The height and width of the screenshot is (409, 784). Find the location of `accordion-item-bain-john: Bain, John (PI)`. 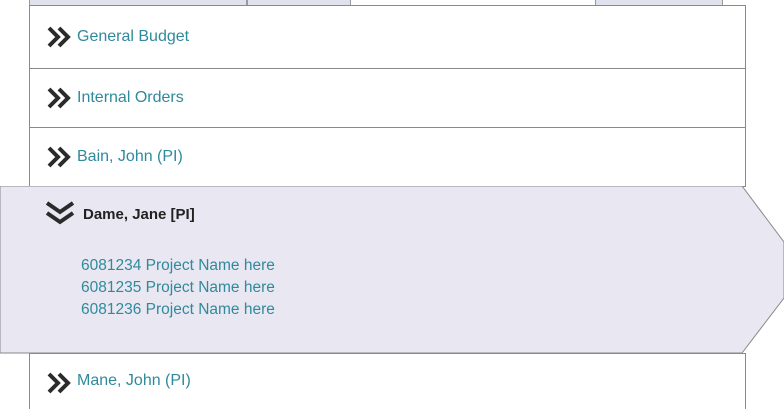

accordion-item-bain-john: Bain, John (PI) is located at coordinates (387, 157).